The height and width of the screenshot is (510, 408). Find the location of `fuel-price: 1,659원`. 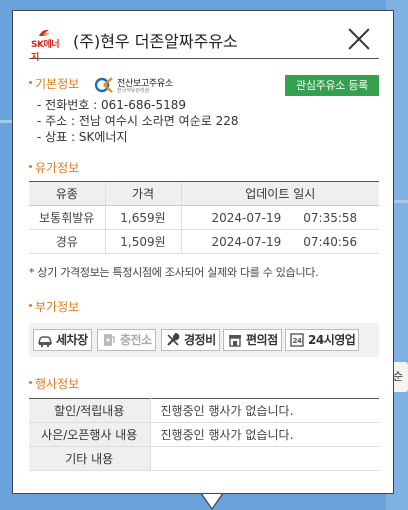

fuel-price: 1,659원 is located at coordinates (142, 217).